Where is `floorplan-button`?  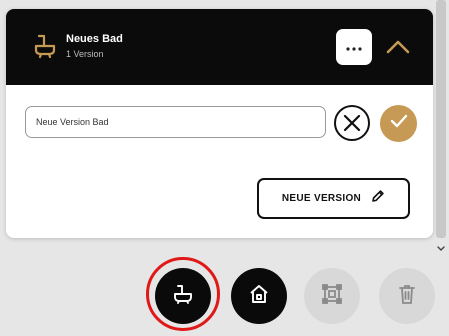
floorplan-button is located at coordinates (332, 296).